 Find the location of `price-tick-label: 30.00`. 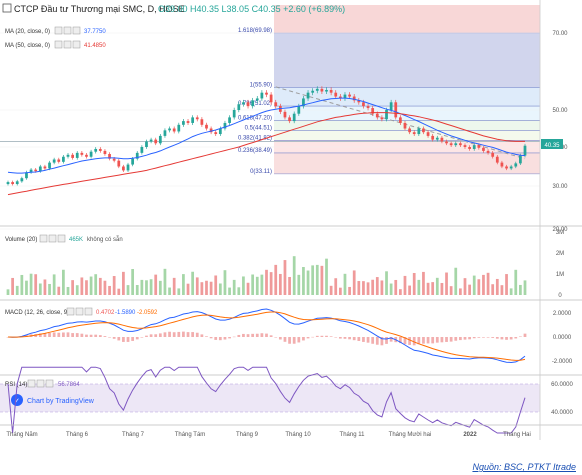

price-tick-label: 30.00 is located at coordinates (560, 187).